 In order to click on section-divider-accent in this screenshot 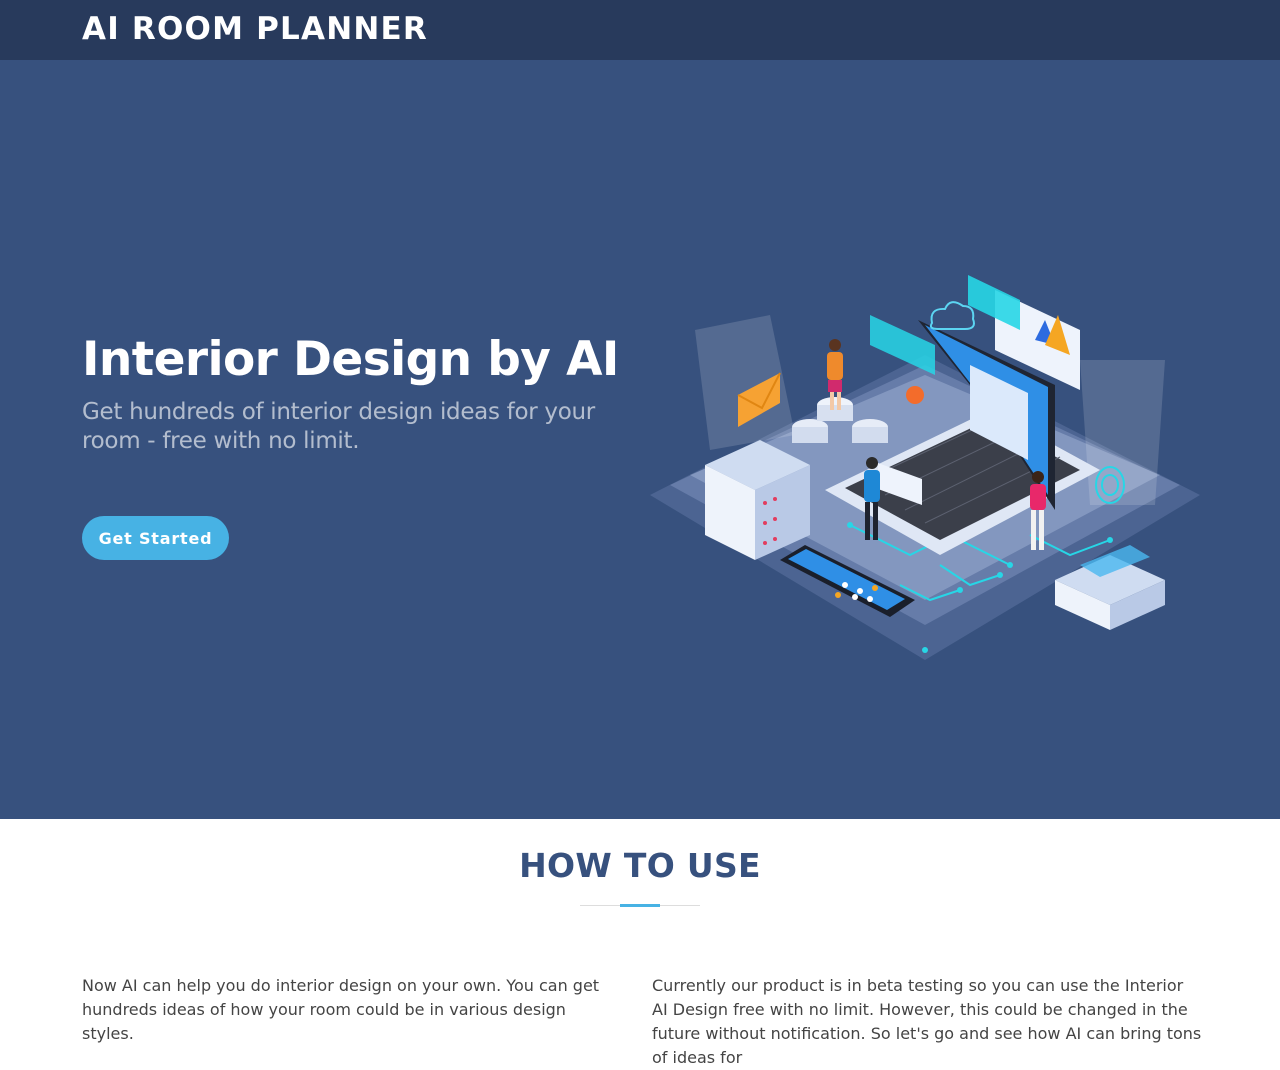, I will do `click(640, 905)`.